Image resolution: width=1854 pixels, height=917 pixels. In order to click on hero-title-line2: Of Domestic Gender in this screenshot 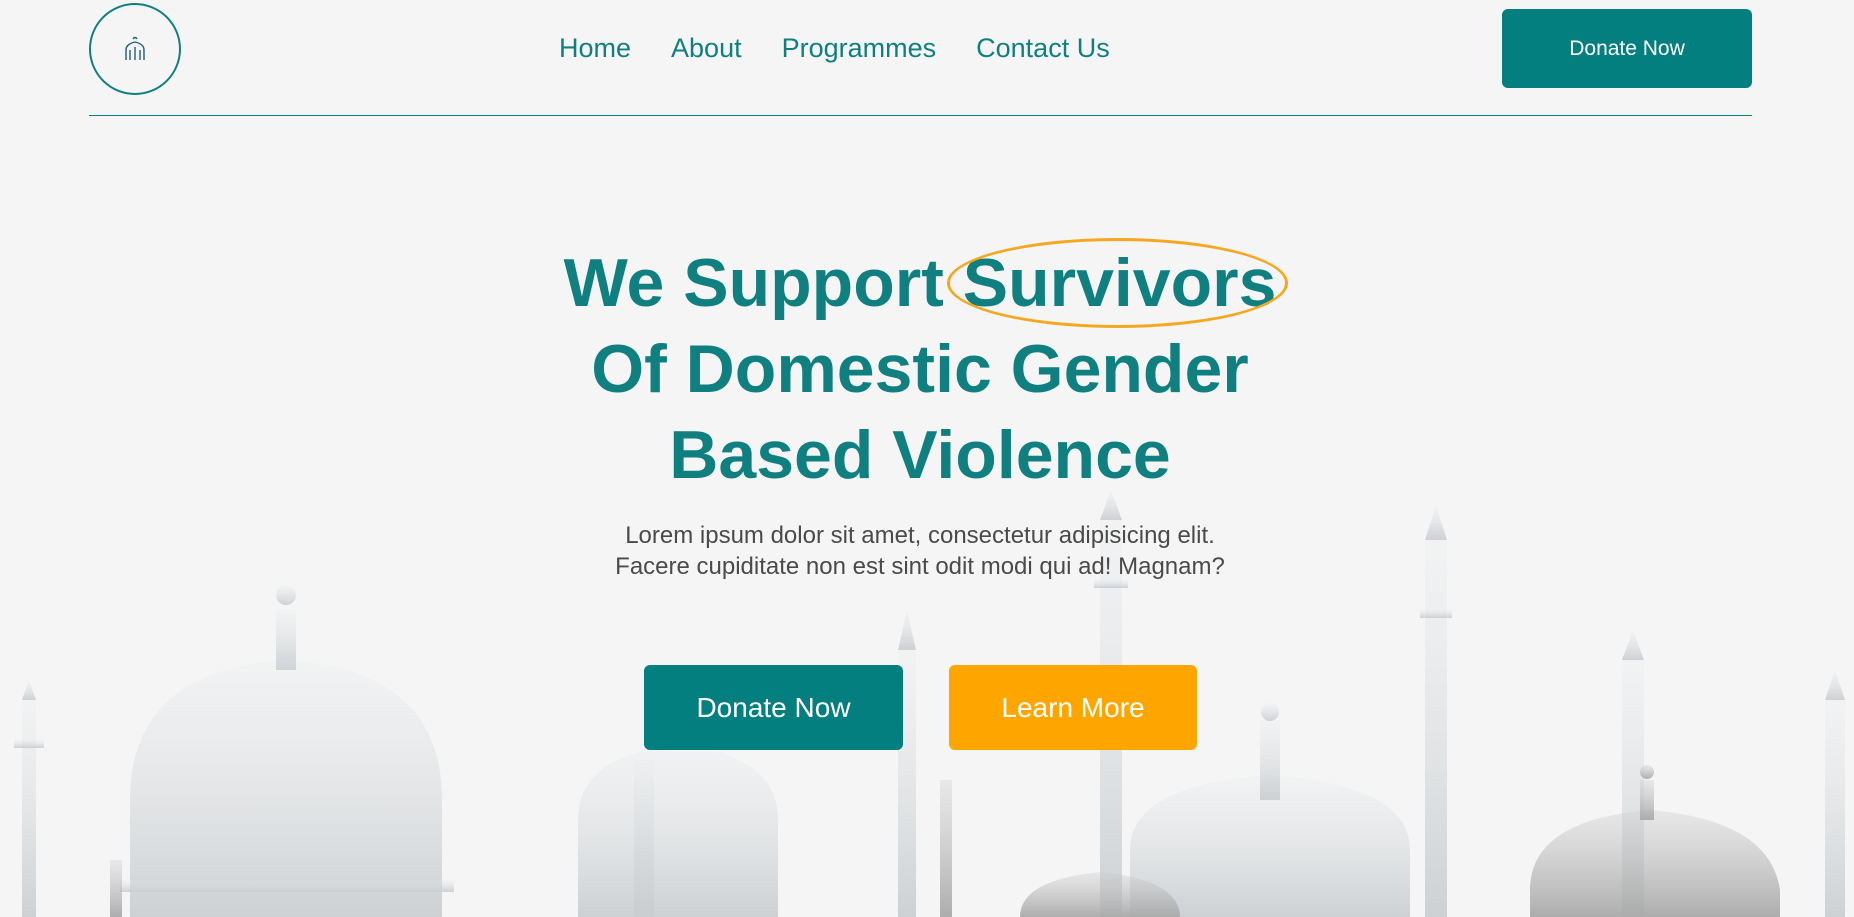, I will do `click(920, 369)`.